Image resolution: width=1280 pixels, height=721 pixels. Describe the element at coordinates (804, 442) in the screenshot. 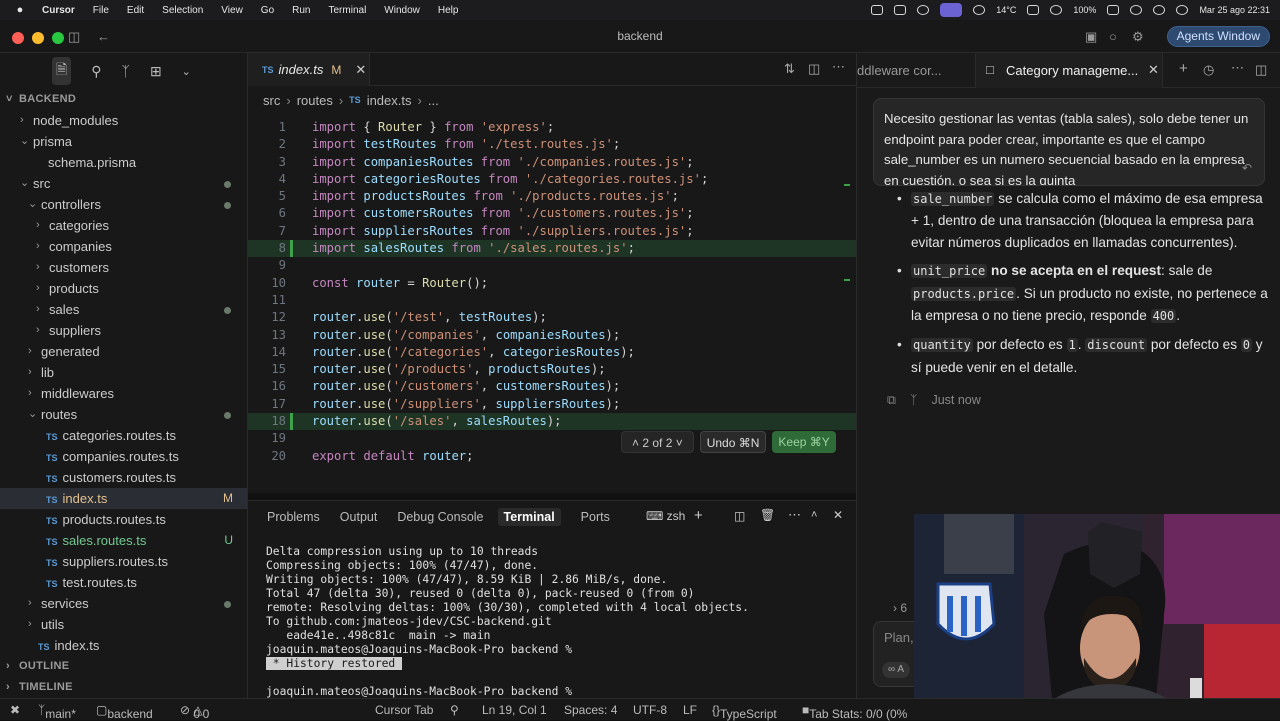

I see `keep-button: Keep ⌘Y` at that location.